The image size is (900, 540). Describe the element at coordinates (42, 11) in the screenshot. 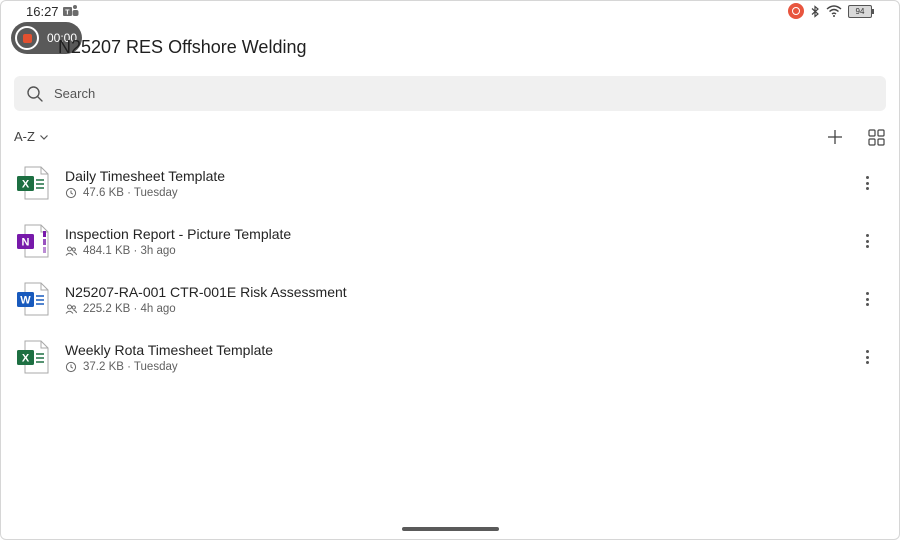

I see `status-time: 16:27` at that location.